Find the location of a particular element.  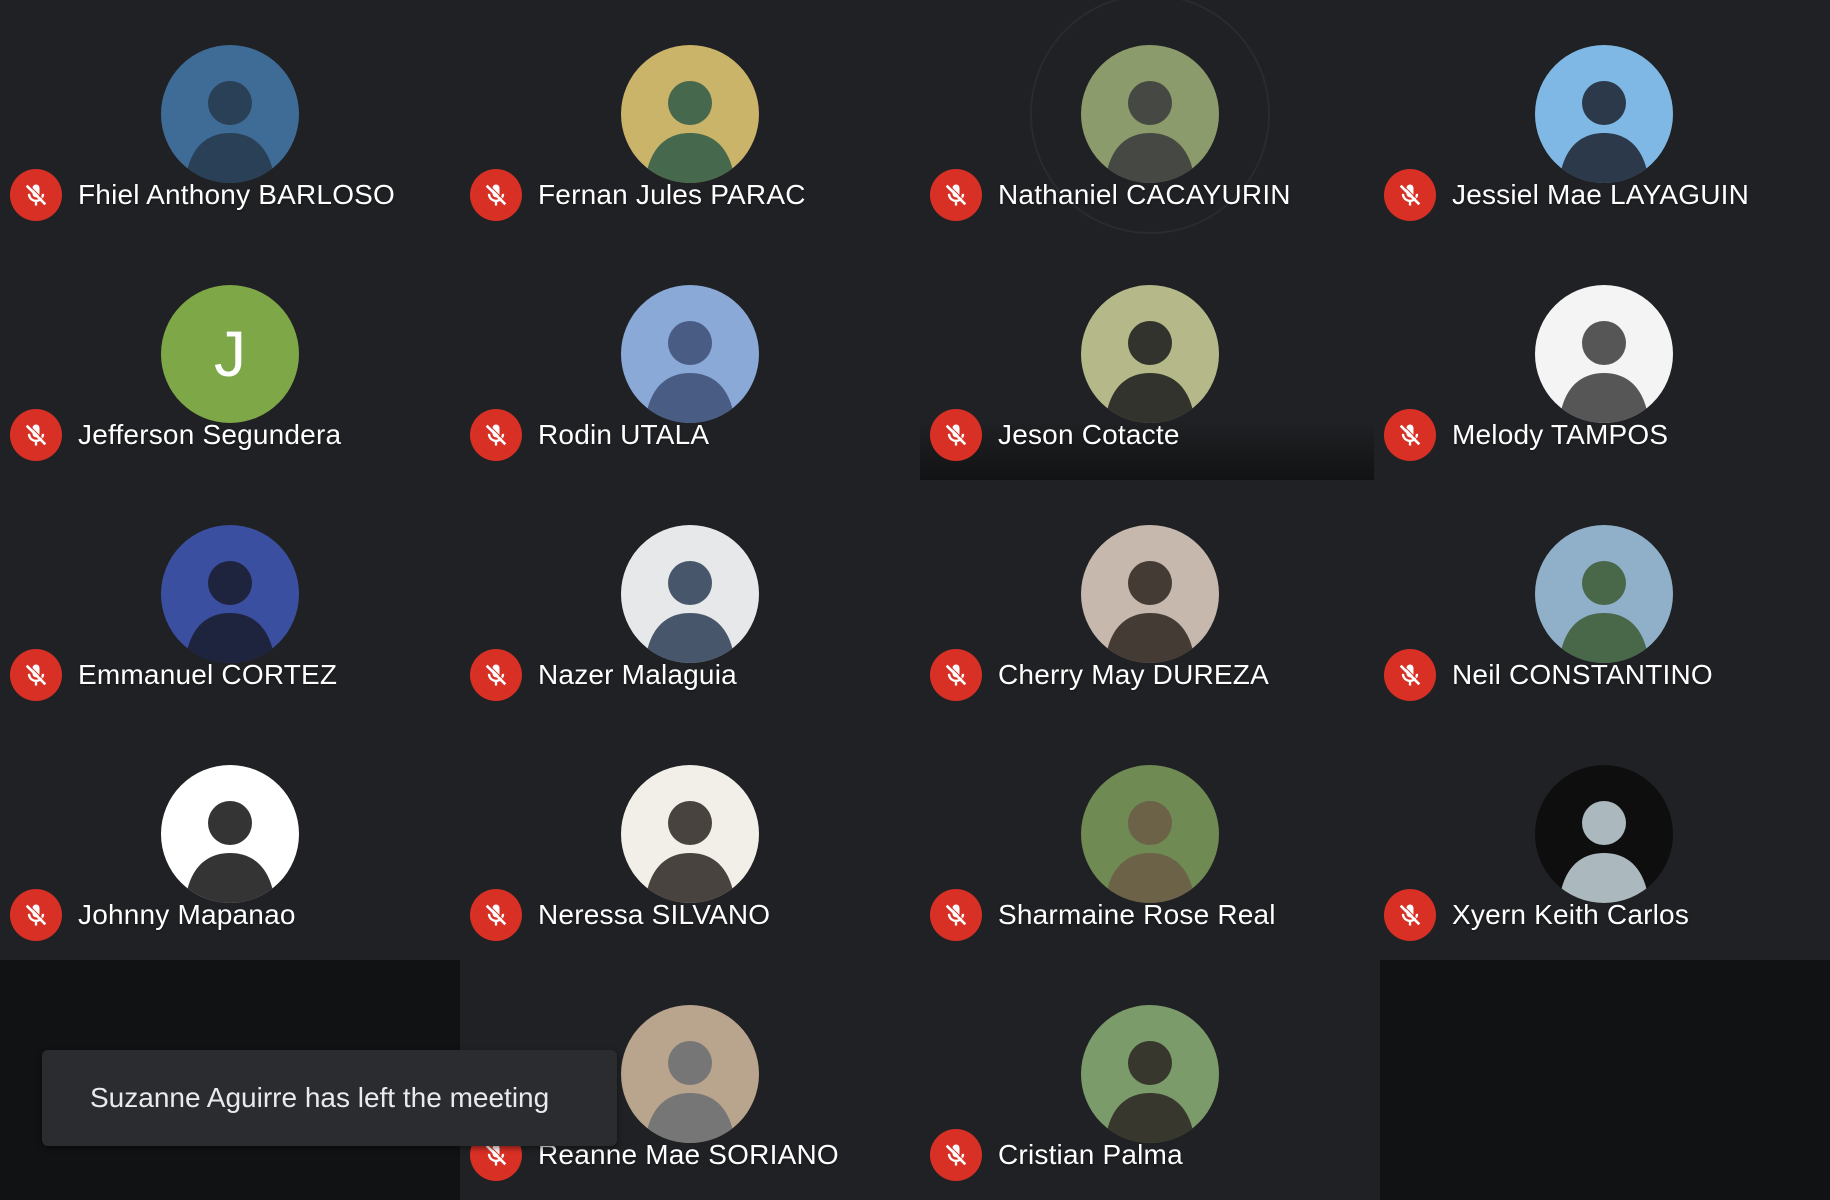

participant-name: Fernan Jules PARAC is located at coordinates (672, 194).